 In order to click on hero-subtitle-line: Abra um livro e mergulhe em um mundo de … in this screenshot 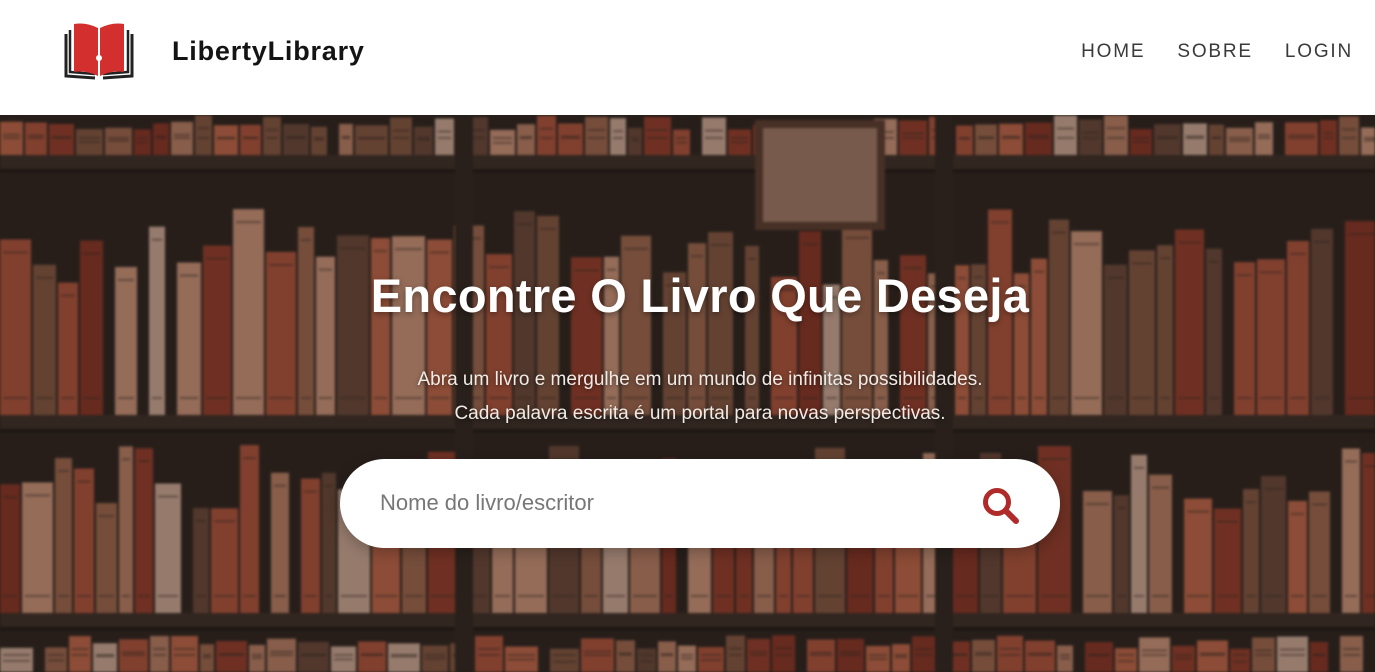, I will do `click(700, 379)`.